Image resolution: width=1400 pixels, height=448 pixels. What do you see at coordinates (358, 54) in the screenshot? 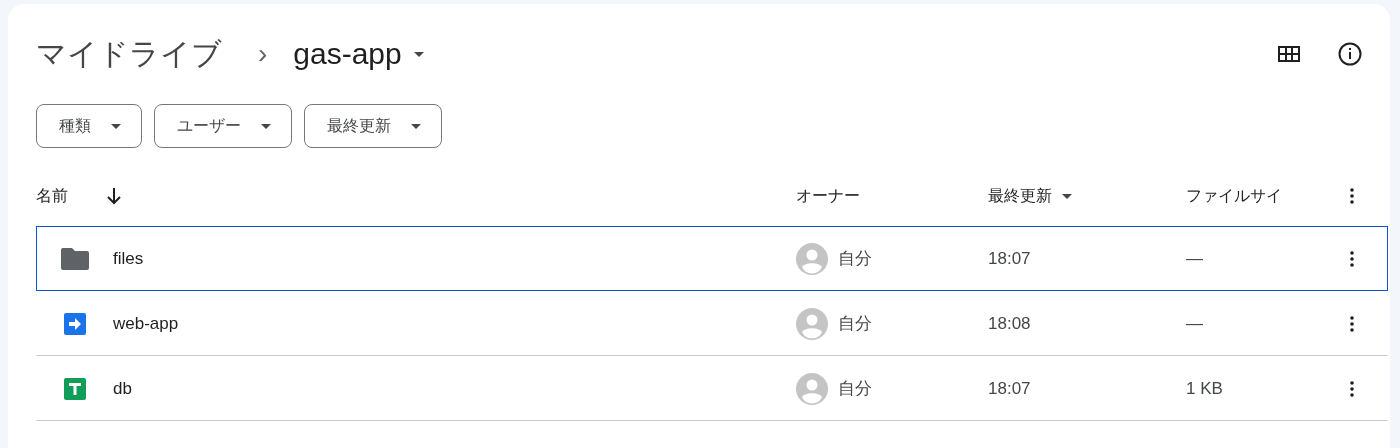
I see `folder-menu-button: gas-app` at bounding box center [358, 54].